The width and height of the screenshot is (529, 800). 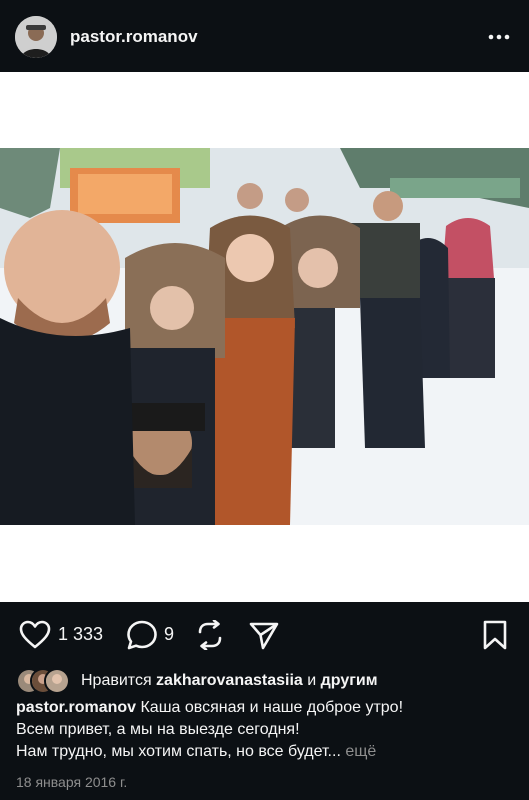 What do you see at coordinates (142, 635) in the screenshot?
I see `comment-icon` at bounding box center [142, 635].